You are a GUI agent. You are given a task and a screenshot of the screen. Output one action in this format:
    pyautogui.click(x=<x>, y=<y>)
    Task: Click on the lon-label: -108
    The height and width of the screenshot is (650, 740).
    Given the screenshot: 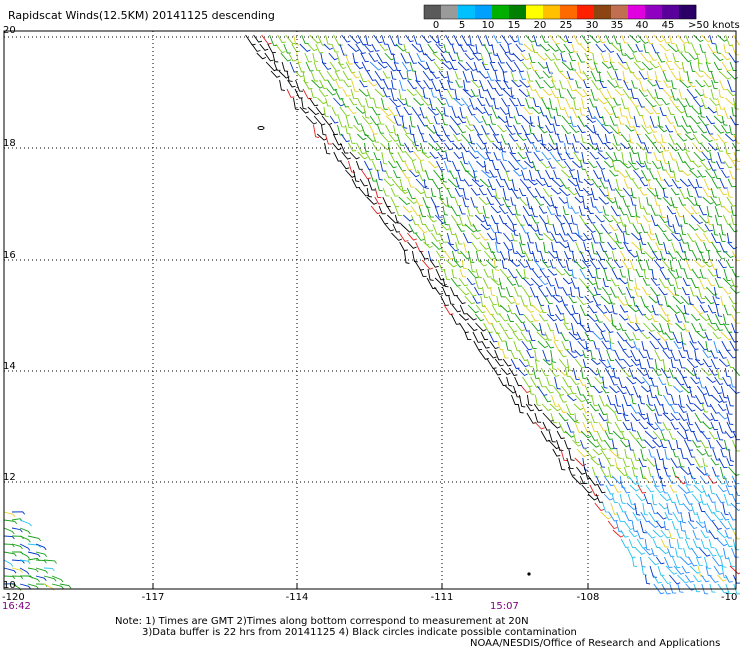 What is the action you would take?
    pyautogui.click(x=588, y=597)
    